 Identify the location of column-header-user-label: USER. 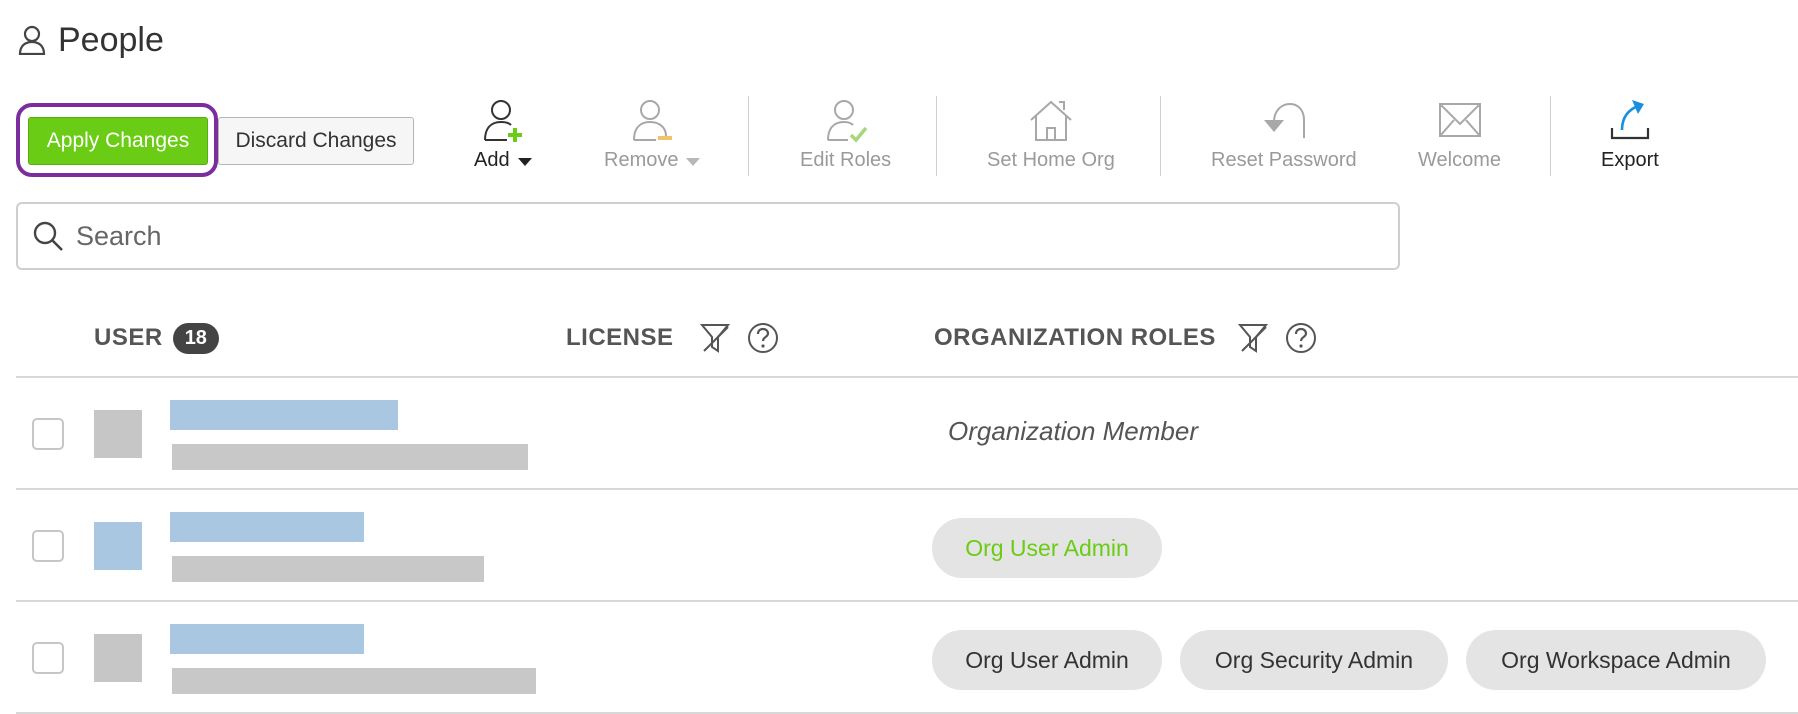
(128, 337).